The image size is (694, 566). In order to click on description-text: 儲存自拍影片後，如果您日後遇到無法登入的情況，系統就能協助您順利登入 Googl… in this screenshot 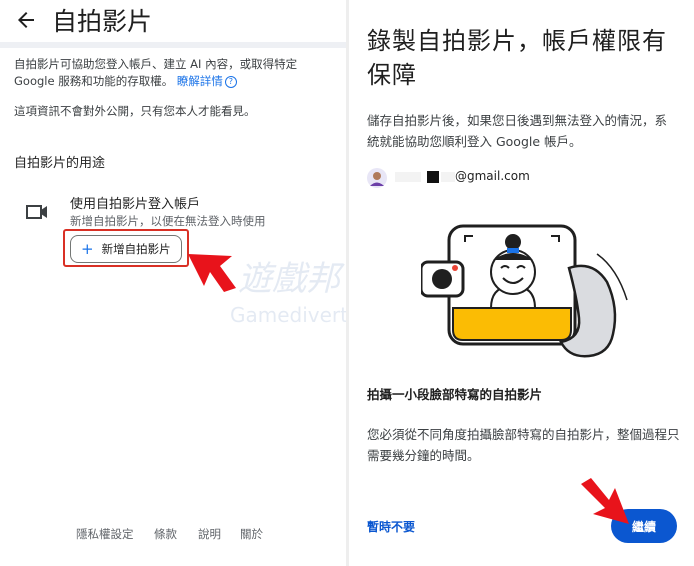, I will do `click(517, 131)`.